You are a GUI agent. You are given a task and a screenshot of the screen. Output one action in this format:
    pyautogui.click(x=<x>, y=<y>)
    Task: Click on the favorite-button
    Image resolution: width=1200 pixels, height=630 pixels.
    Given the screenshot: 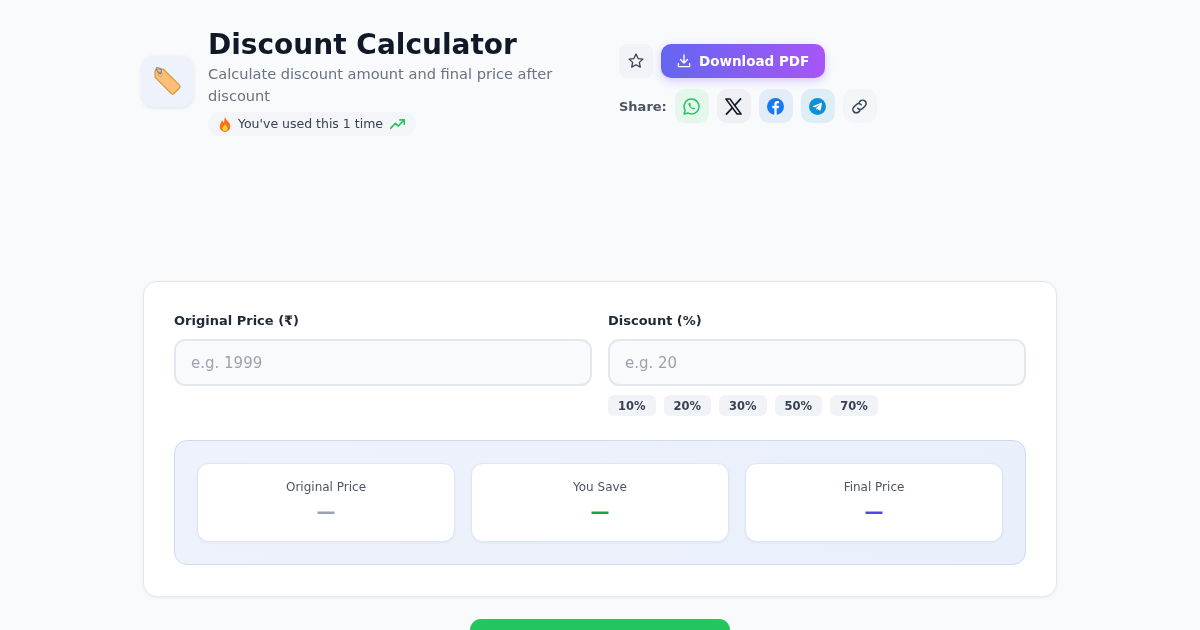 What is the action you would take?
    pyautogui.click(x=636, y=61)
    